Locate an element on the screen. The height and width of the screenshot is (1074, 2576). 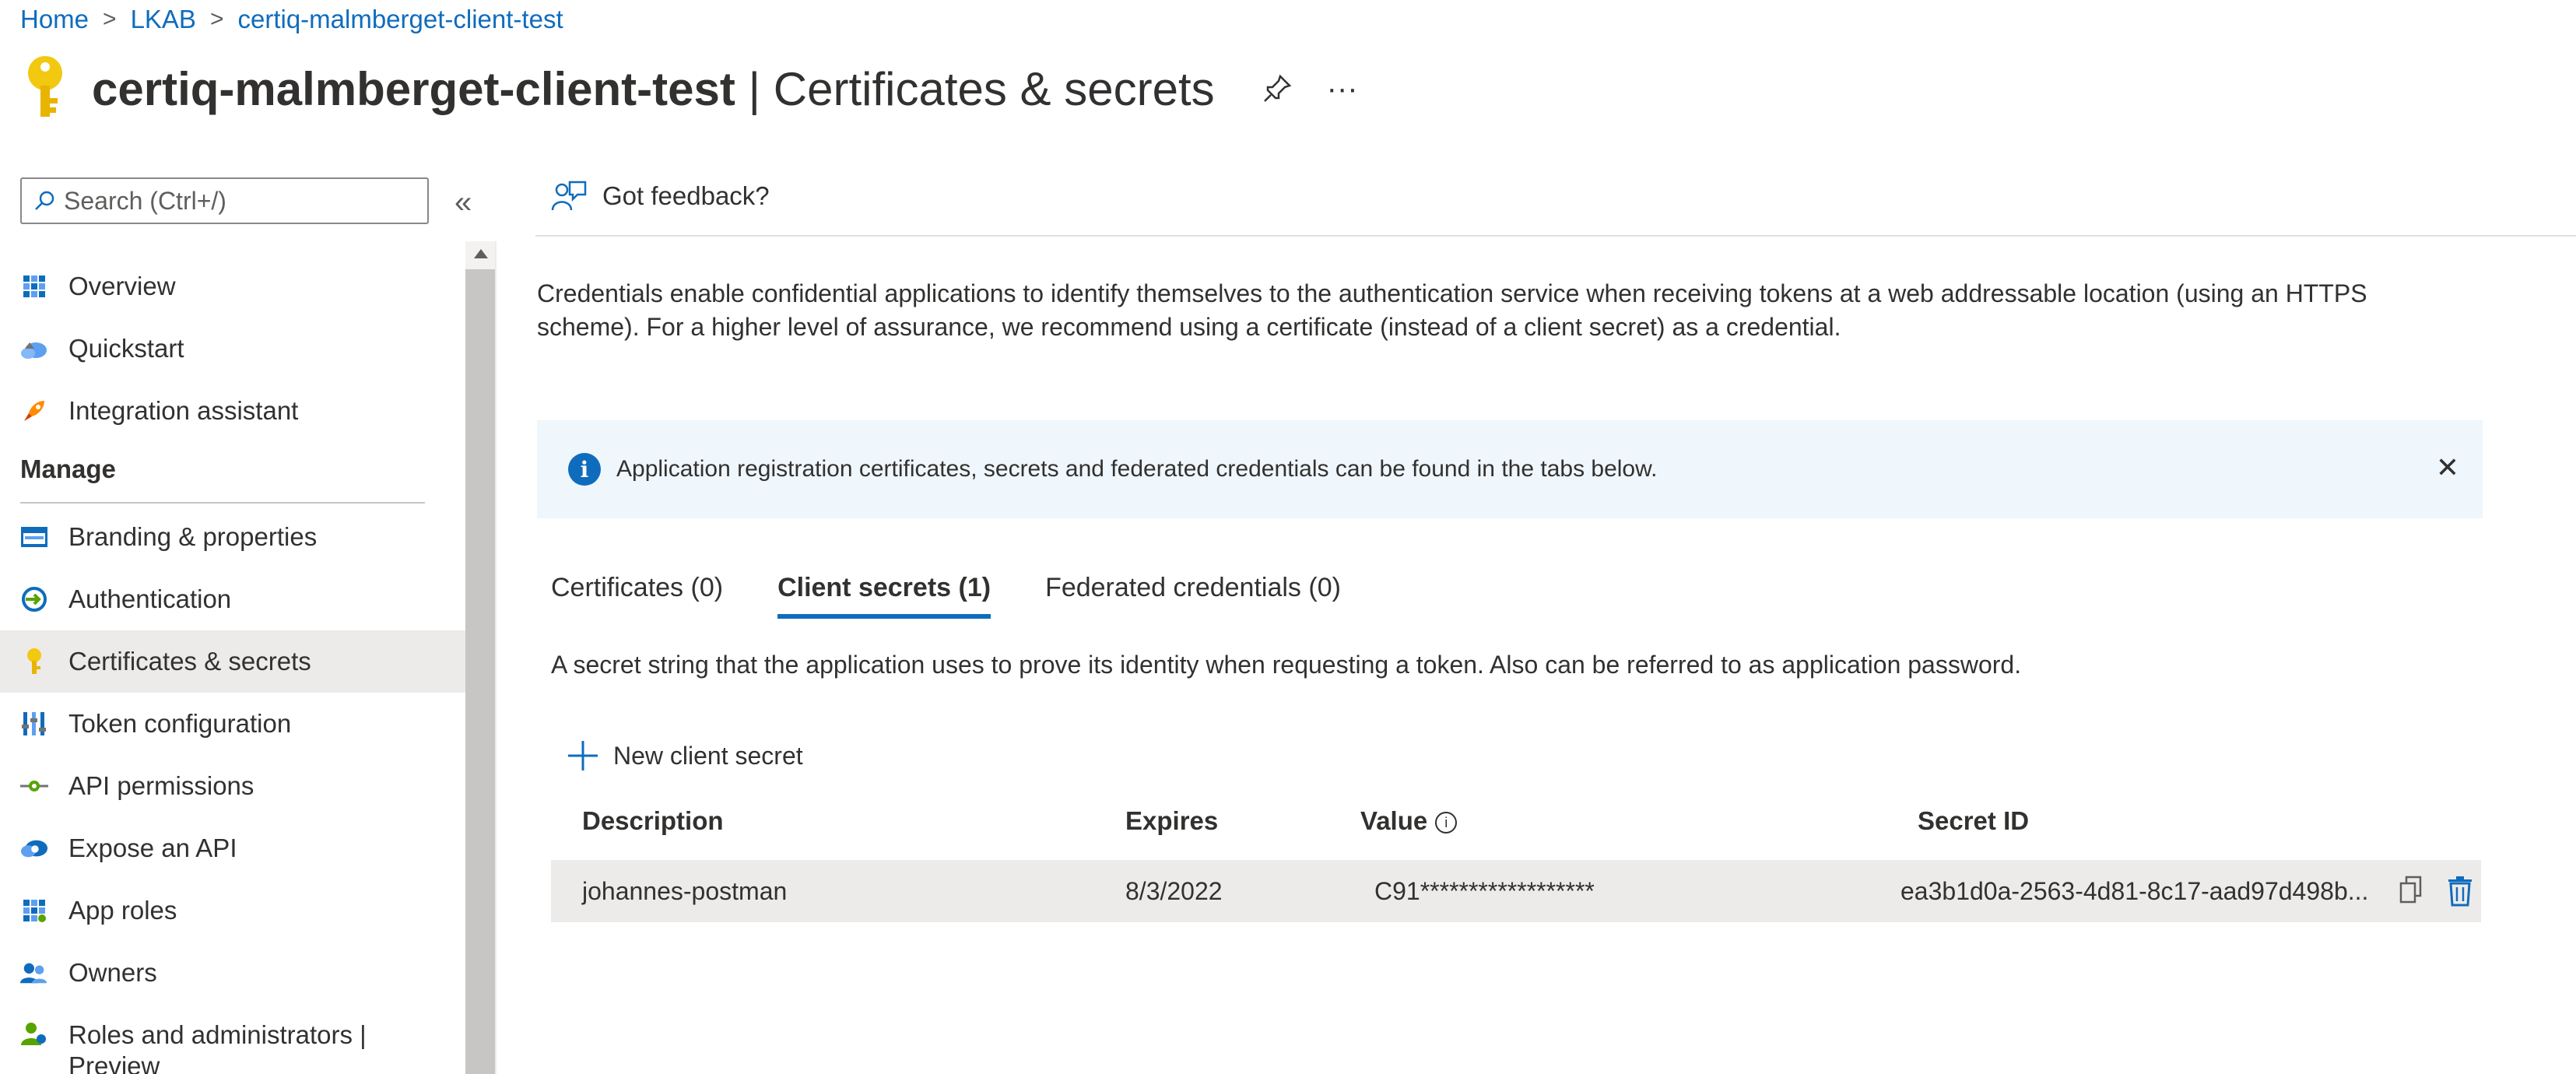
sidebar-item-expose-api: Expose an API is located at coordinates (232, 848).